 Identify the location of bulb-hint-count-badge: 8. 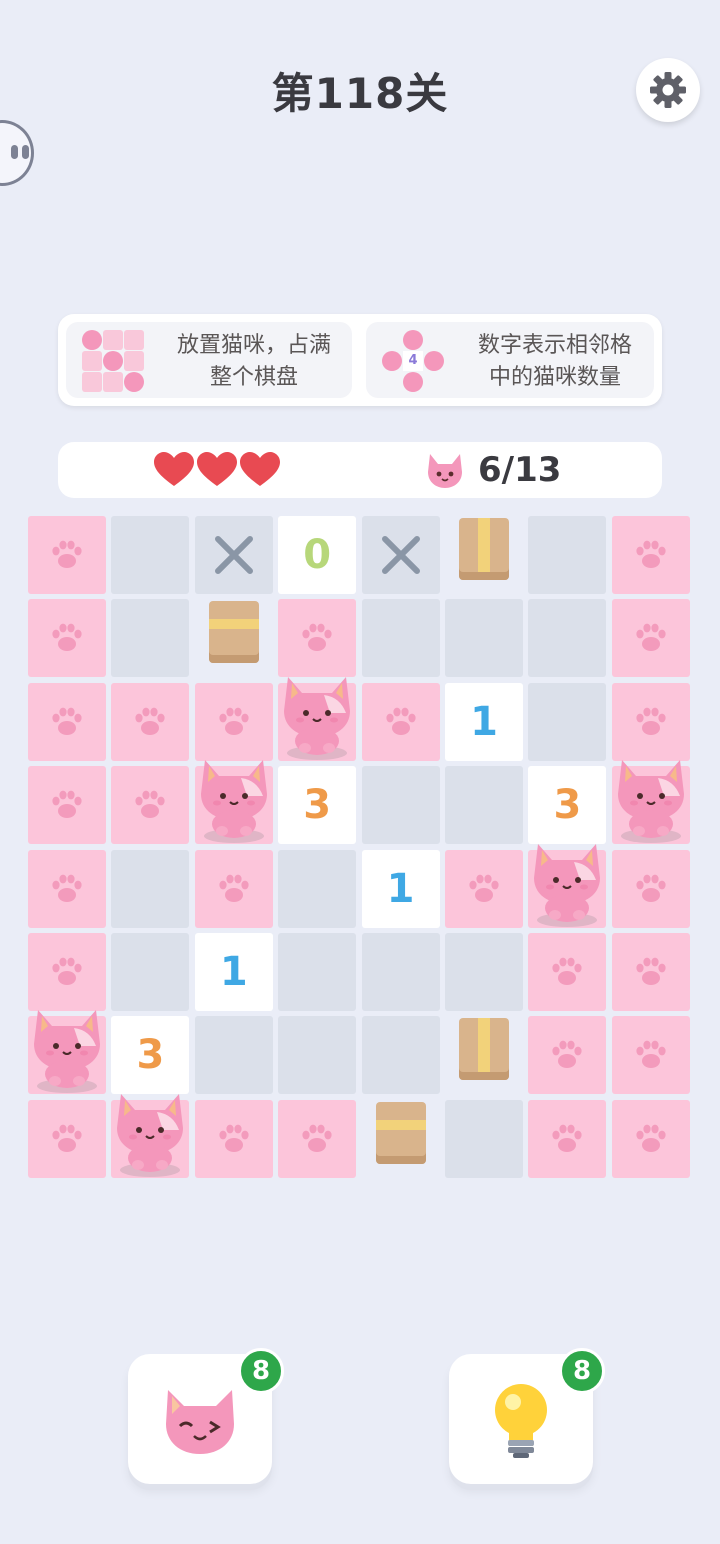
(582, 1371).